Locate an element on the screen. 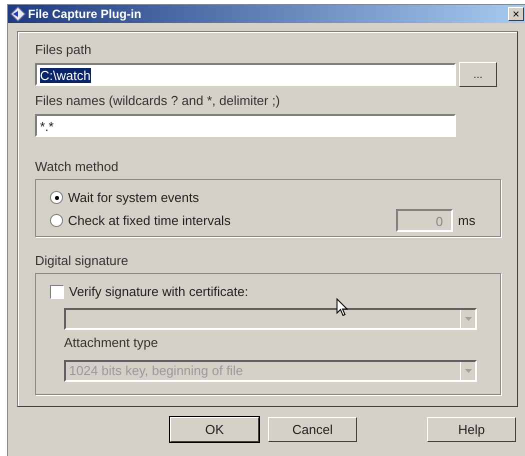  section-label: Watch method is located at coordinates (77, 167).